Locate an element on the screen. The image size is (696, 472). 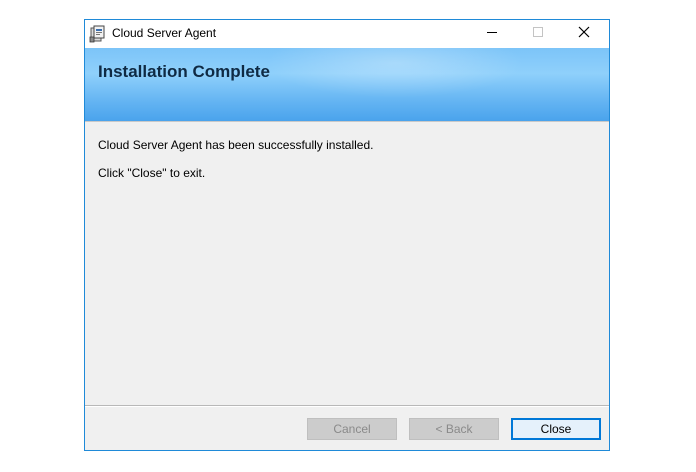
maximize-icon is located at coordinates (538, 34).